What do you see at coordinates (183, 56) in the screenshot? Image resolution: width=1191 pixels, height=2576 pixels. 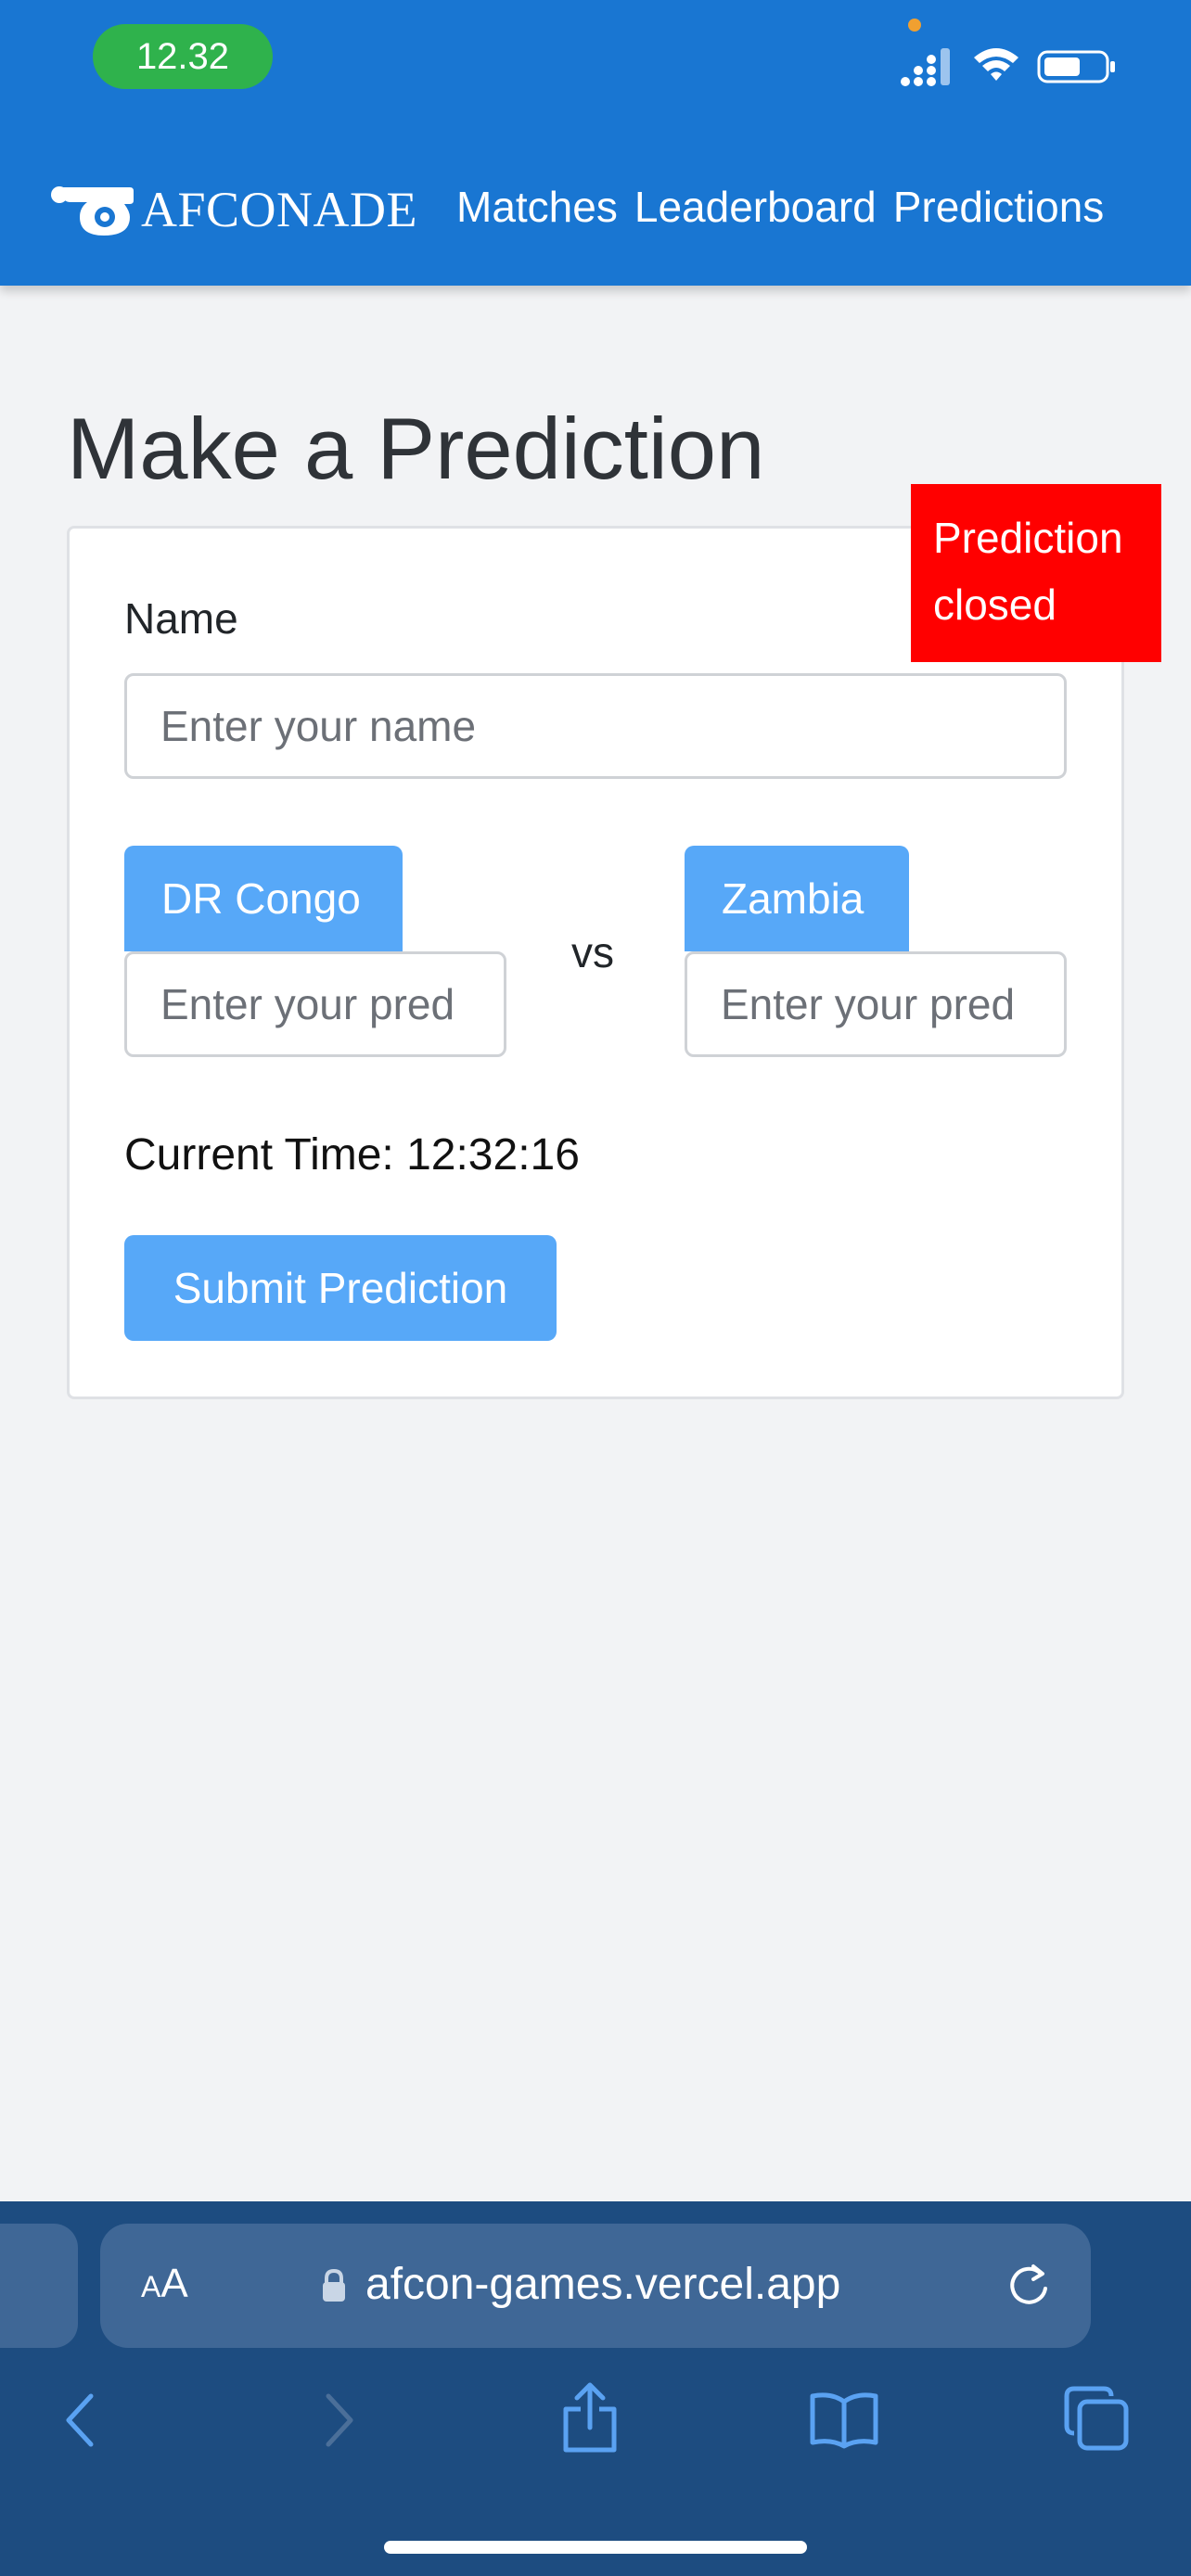 I see `status-time: 12.32` at bounding box center [183, 56].